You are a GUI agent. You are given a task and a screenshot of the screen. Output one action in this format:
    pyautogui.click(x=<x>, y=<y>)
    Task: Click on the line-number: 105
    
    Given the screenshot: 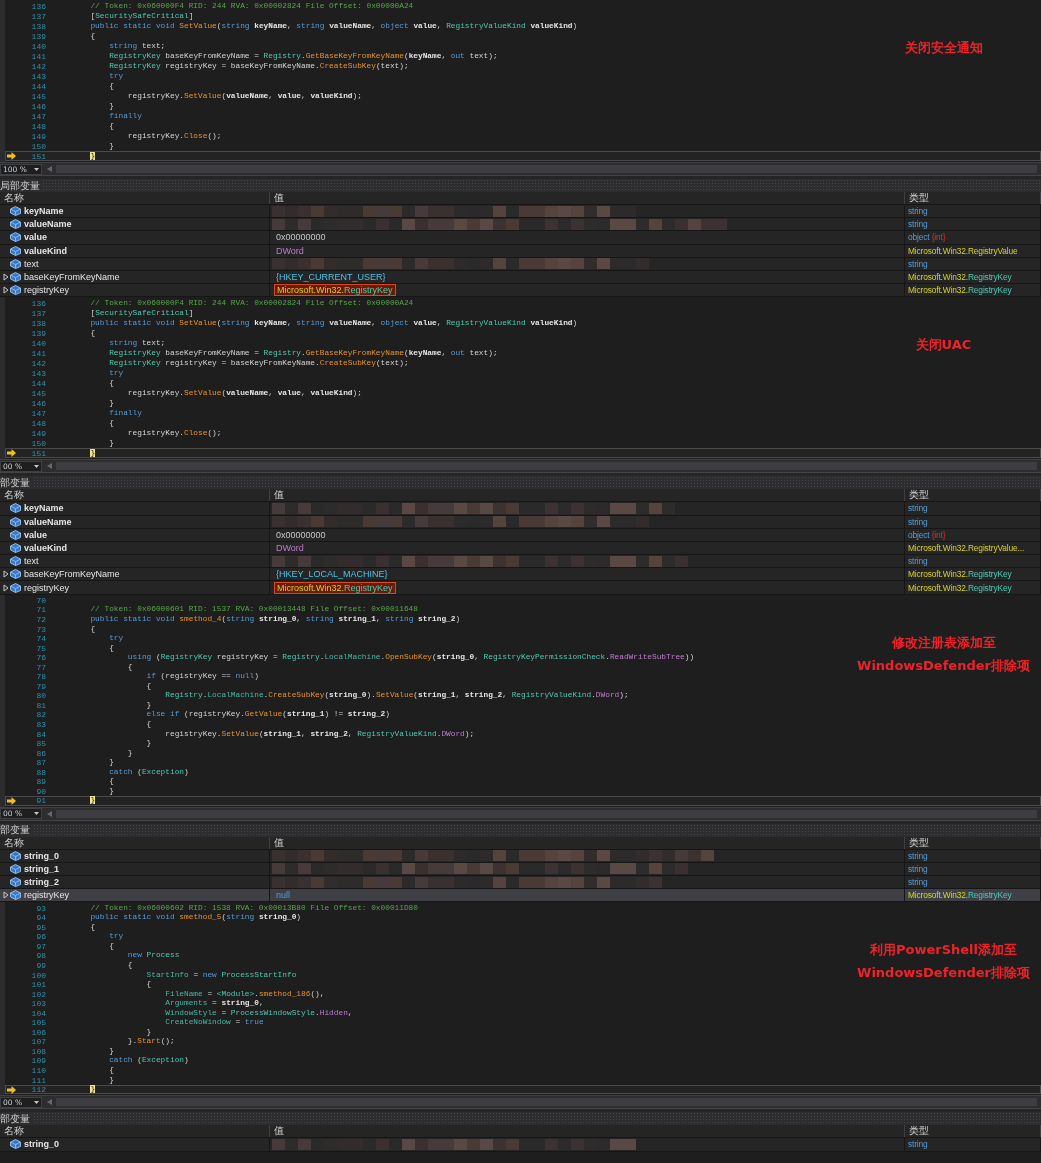 What is the action you would take?
    pyautogui.click(x=38, y=1023)
    